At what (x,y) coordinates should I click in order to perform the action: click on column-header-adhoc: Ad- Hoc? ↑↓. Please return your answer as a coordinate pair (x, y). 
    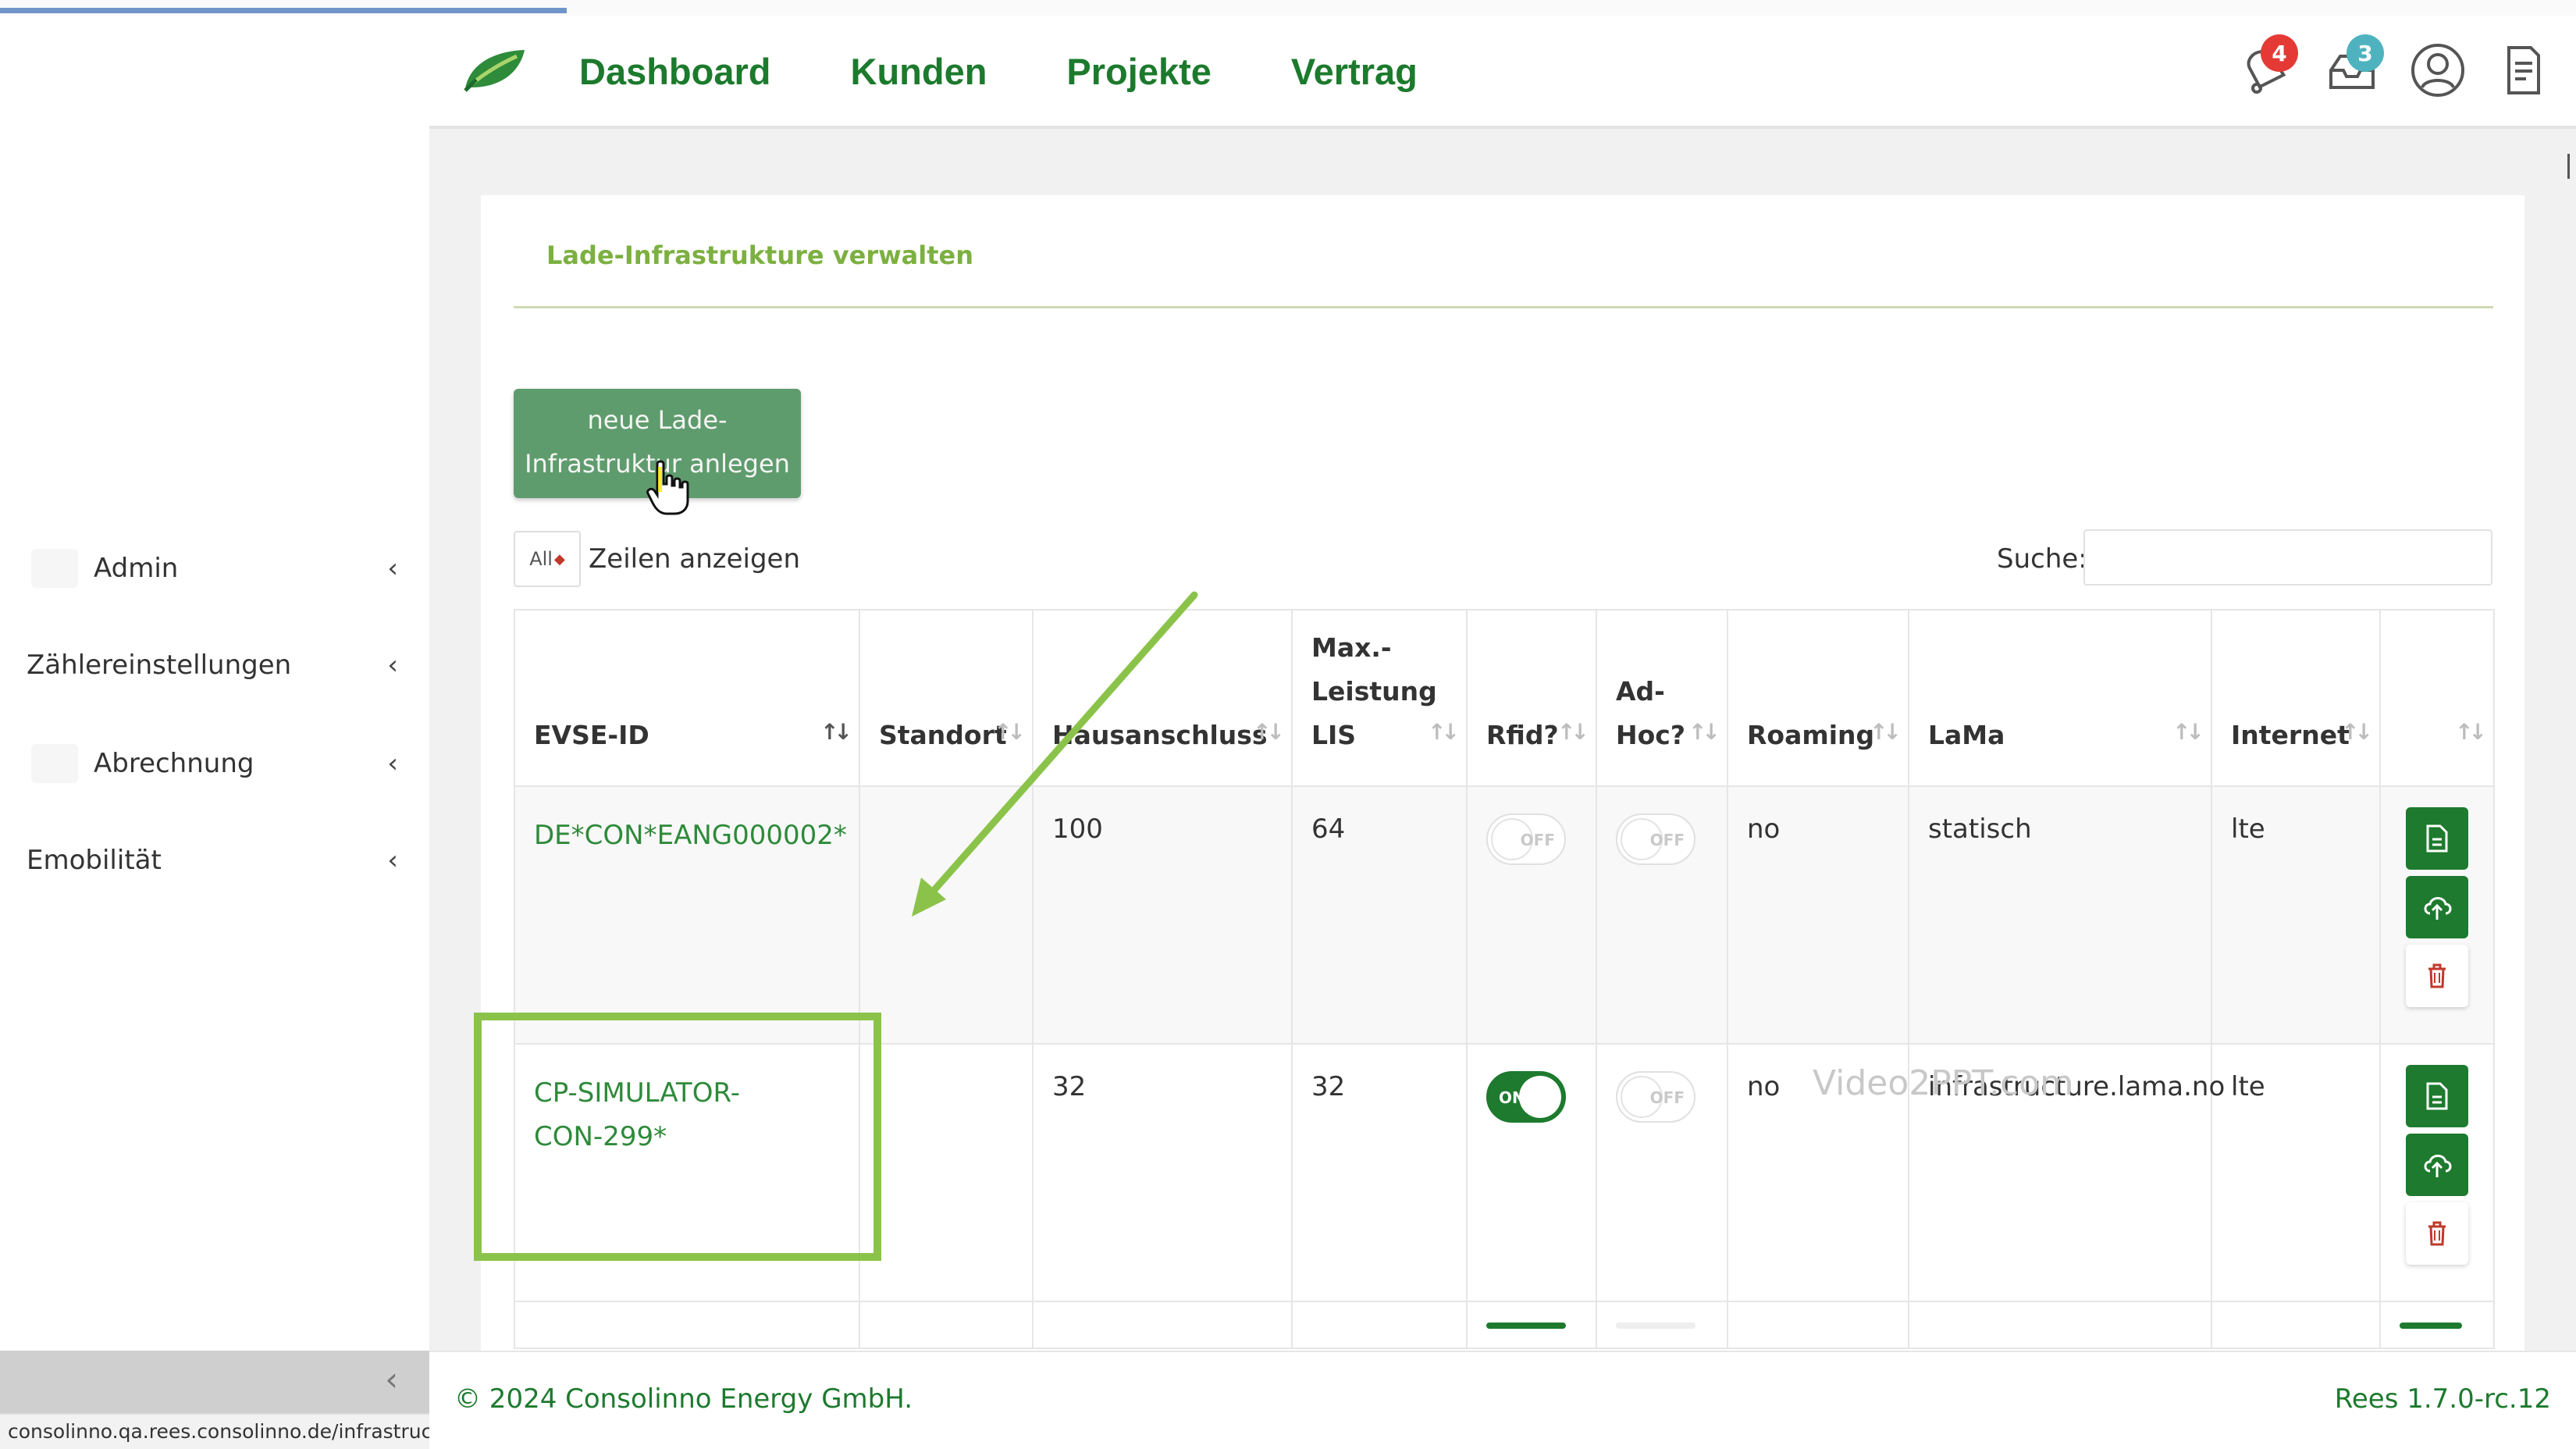
    Looking at the image, I should click on (1662, 698).